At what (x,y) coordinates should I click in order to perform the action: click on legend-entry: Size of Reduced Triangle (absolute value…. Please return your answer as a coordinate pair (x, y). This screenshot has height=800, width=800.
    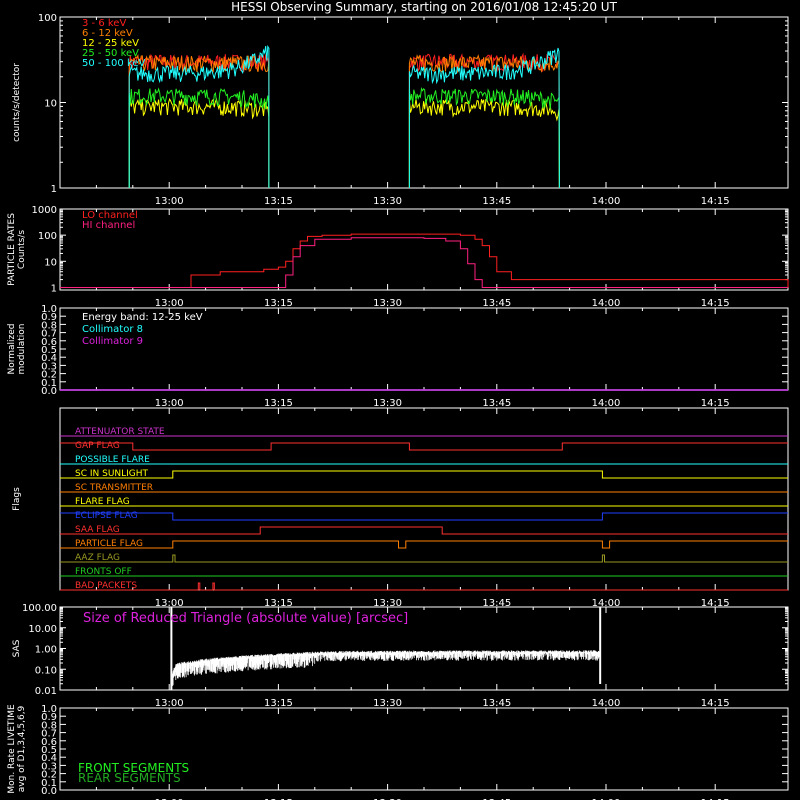
    Looking at the image, I should click on (245, 618).